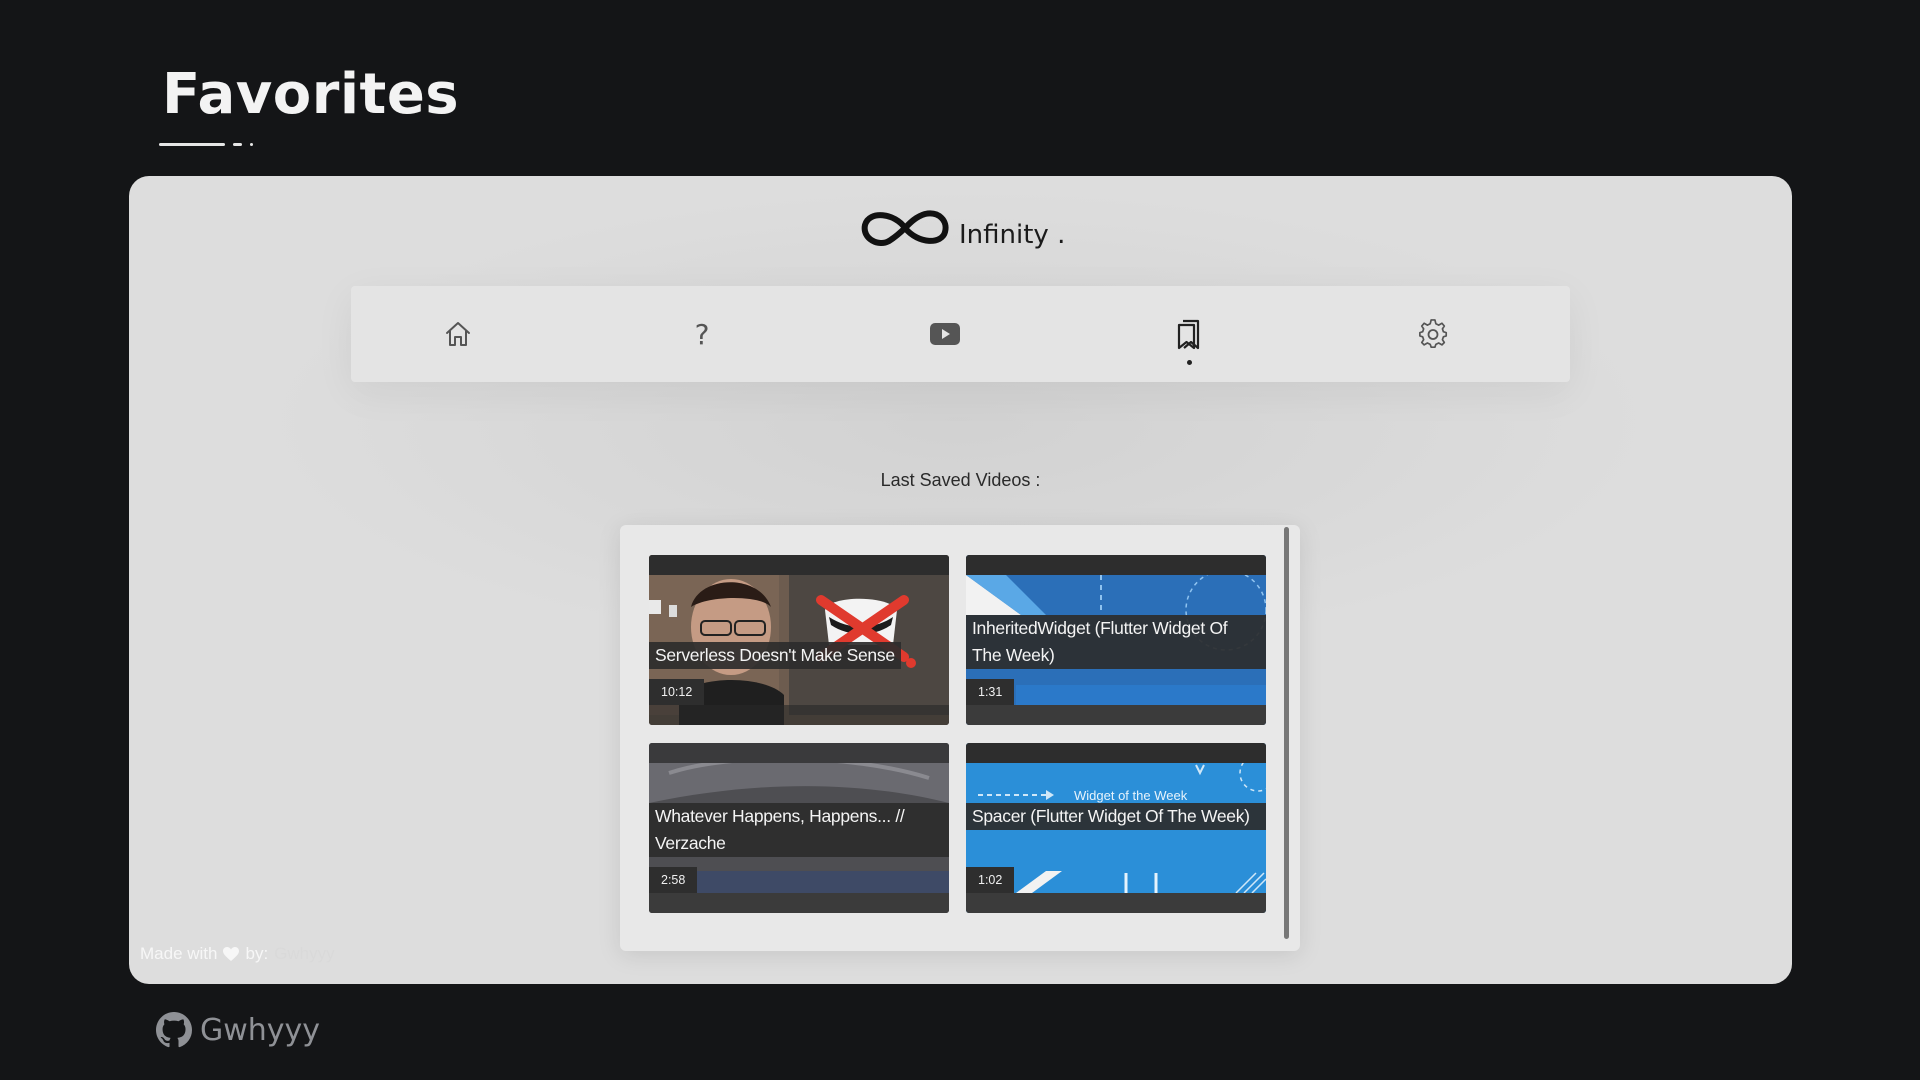 The width and height of the screenshot is (1920, 1080). I want to click on video-title: Serverless Doesn't Make Sense, so click(775, 655).